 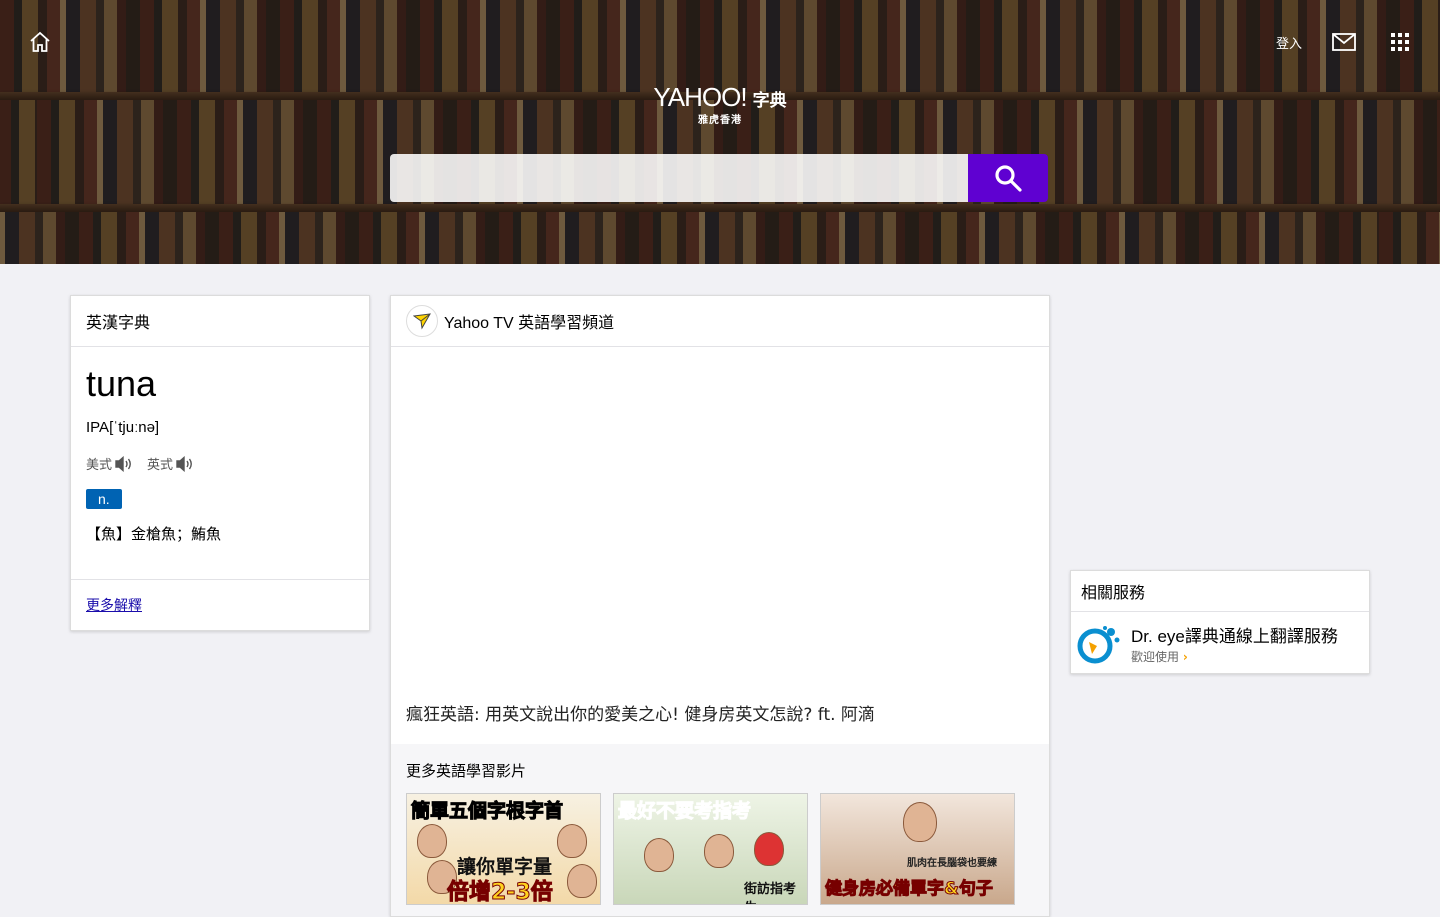 What do you see at coordinates (952, 863) in the screenshot?
I see `thumbnail-text: 肌肉在長腦袋也要練` at bounding box center [952, 863].